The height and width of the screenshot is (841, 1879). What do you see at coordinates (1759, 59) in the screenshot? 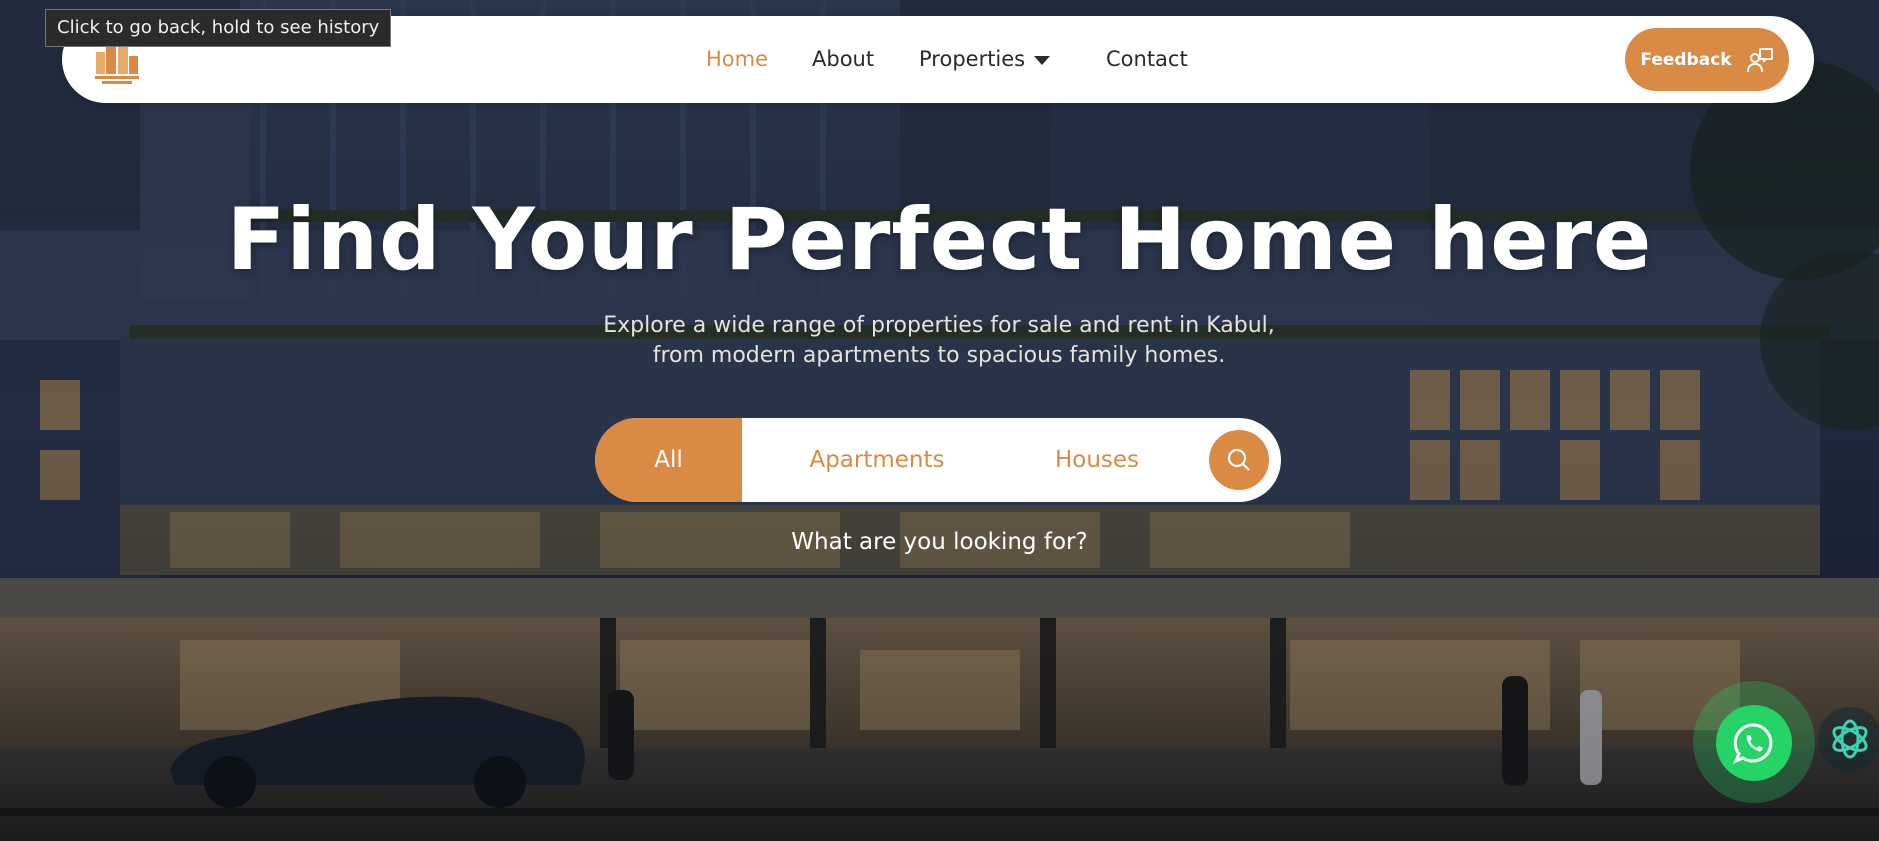
I see `feedback-person-icon` at bounding box center [1759, 59].